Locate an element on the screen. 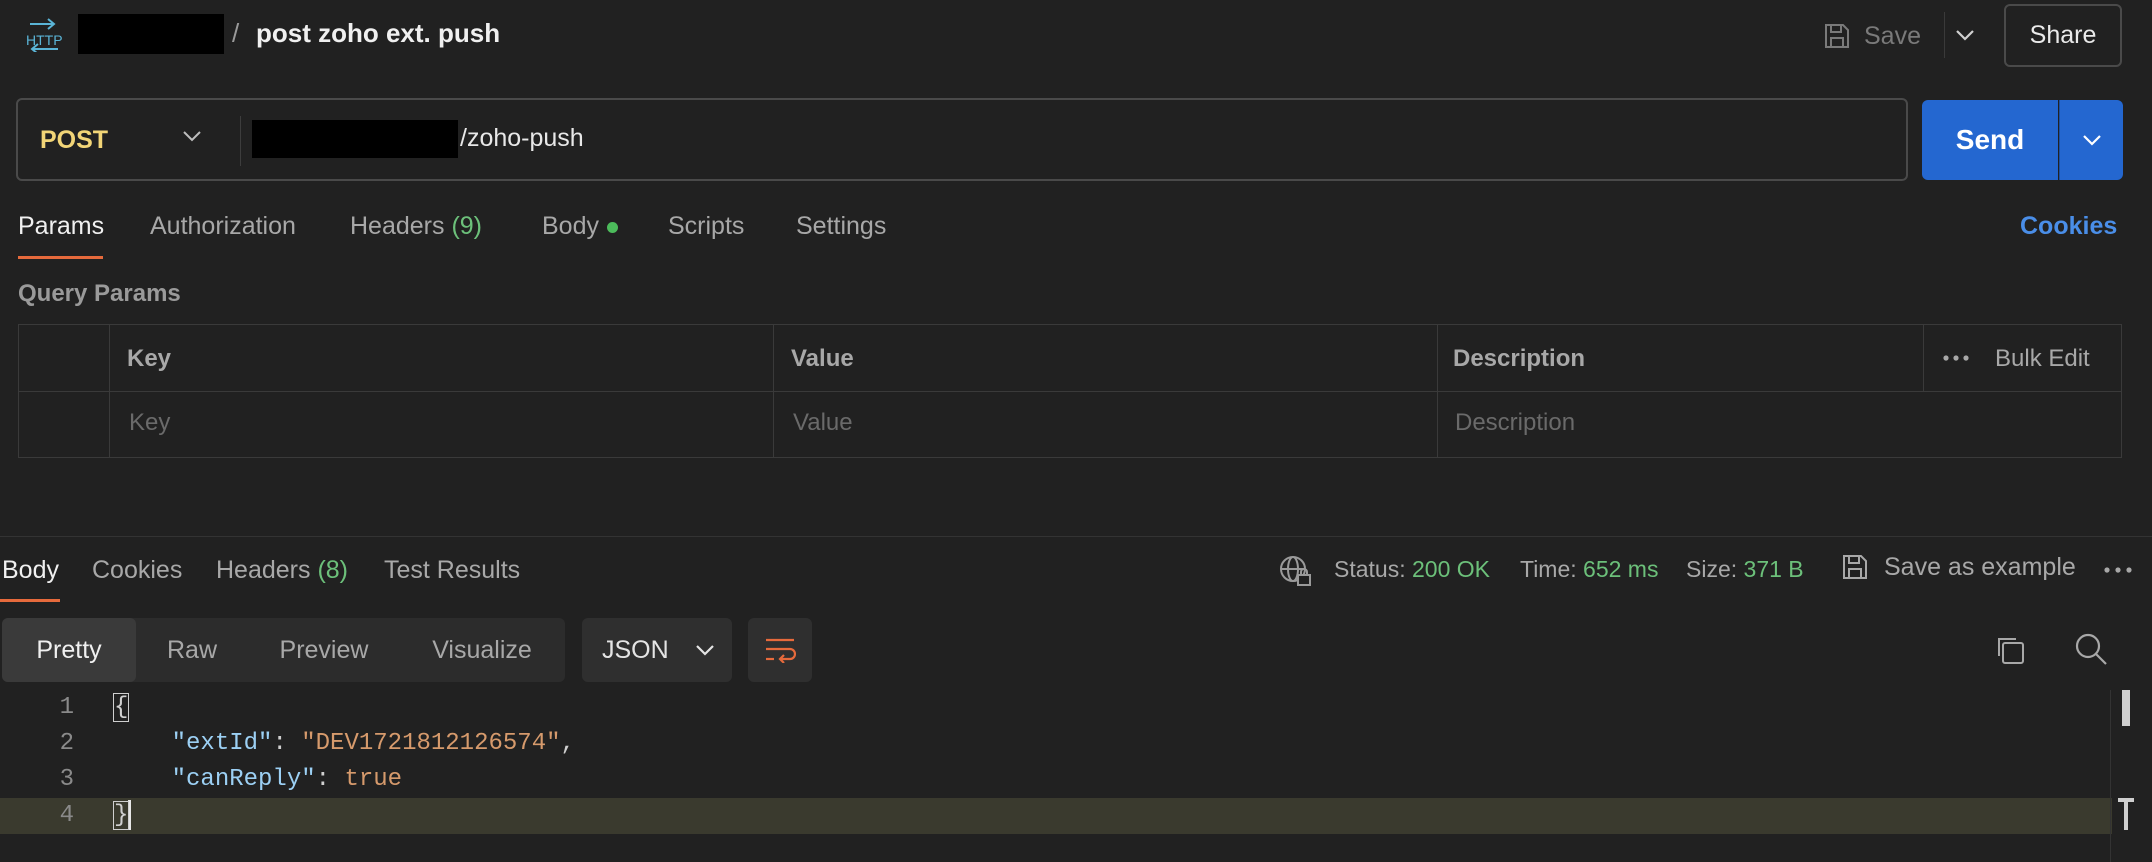 The image size is (2152, 862). response-time: Time: 652 ms is located at coordinates (1589, 569).